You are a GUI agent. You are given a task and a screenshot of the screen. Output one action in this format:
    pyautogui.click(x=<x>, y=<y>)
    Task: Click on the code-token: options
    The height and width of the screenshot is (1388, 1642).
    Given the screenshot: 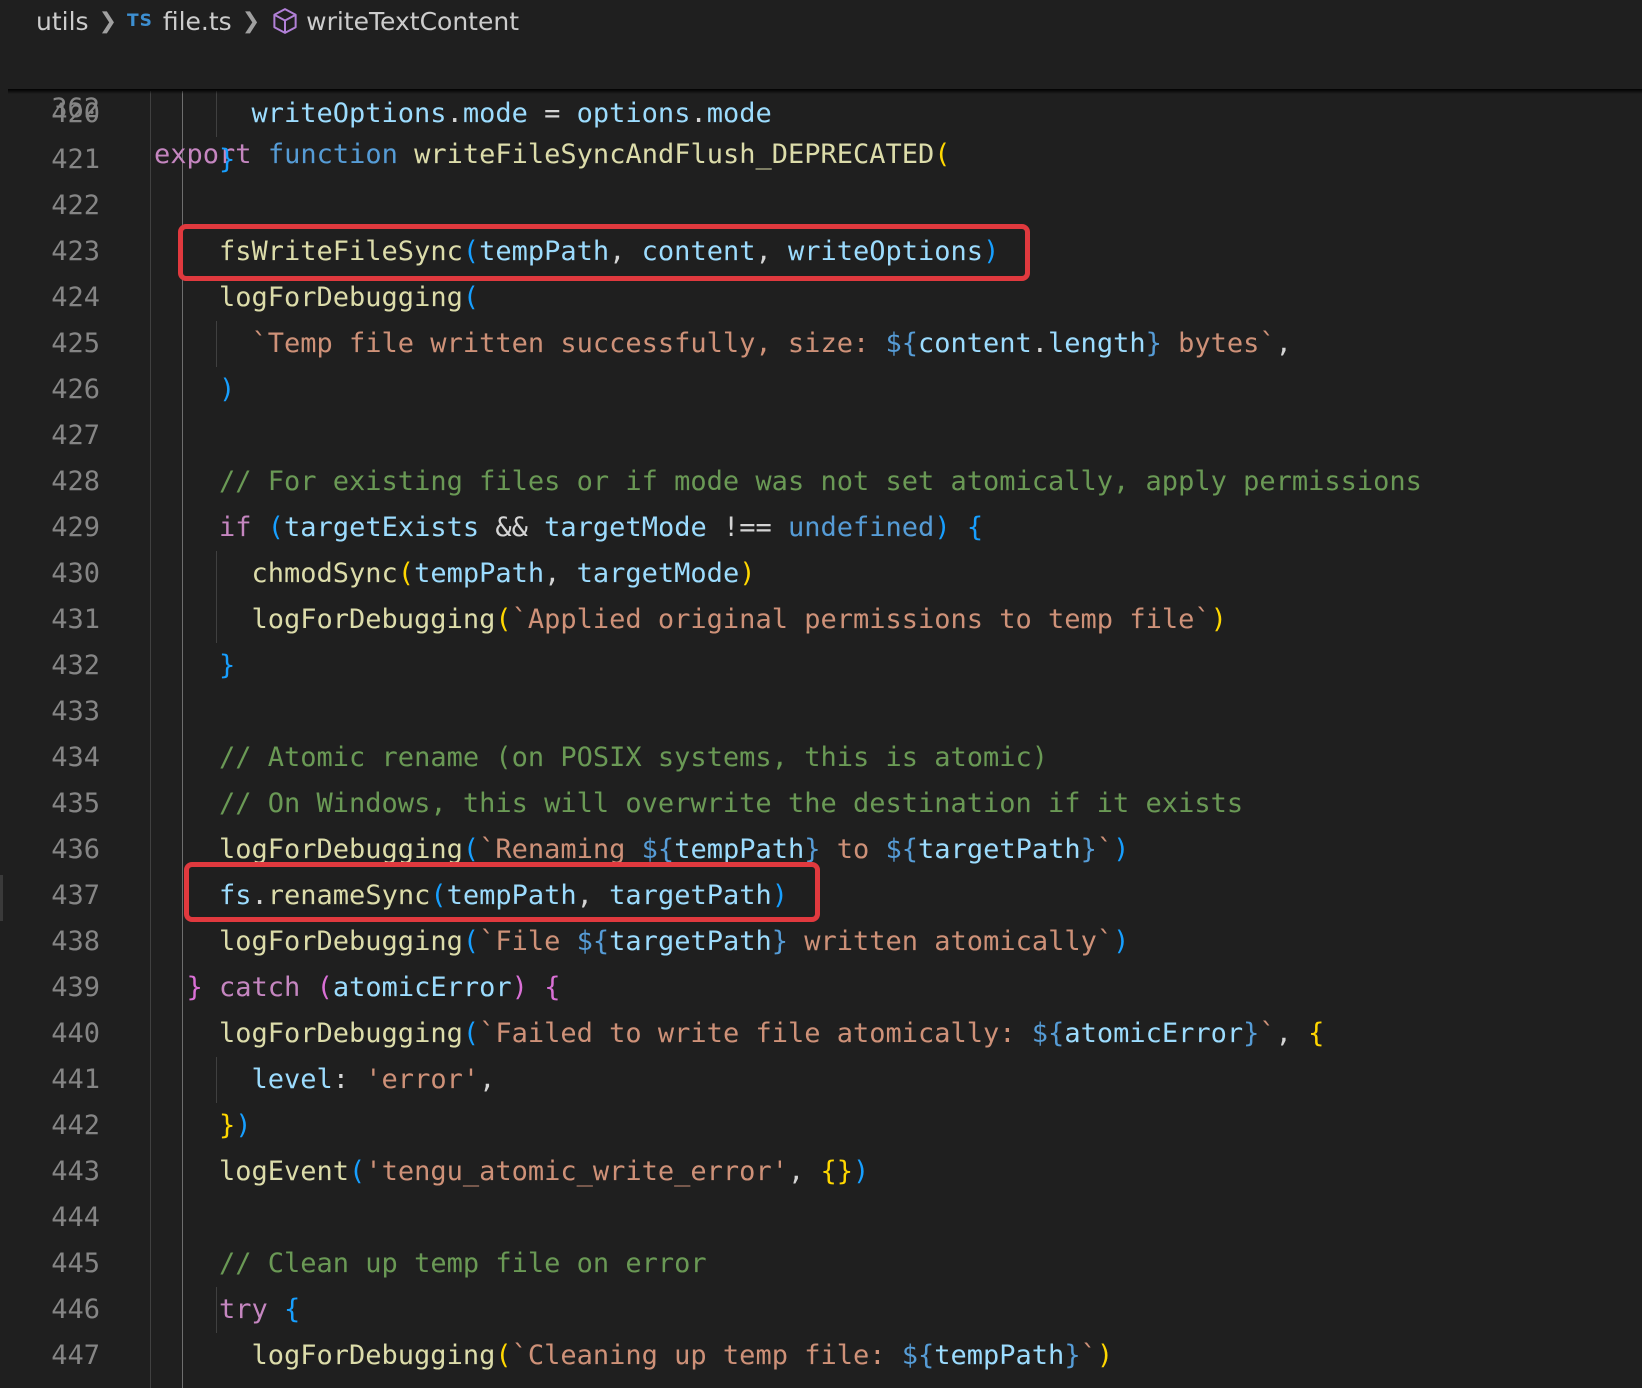 What is the action you would take?
    pyautogui.click(x=633, y=113)
    